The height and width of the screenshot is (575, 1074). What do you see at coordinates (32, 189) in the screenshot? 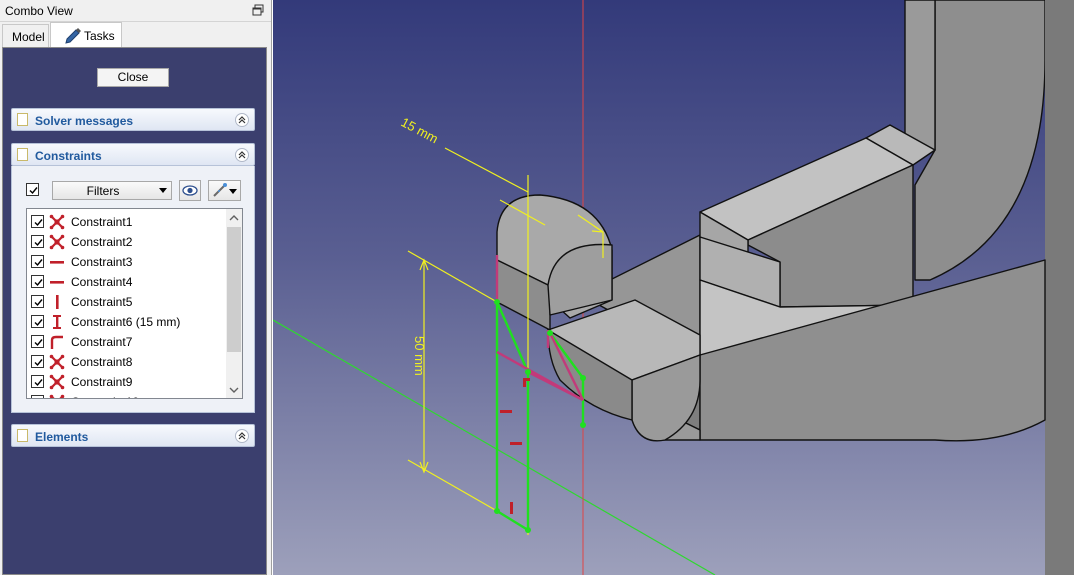
I see `filter-checkbox` at bounding box center [32, 189].